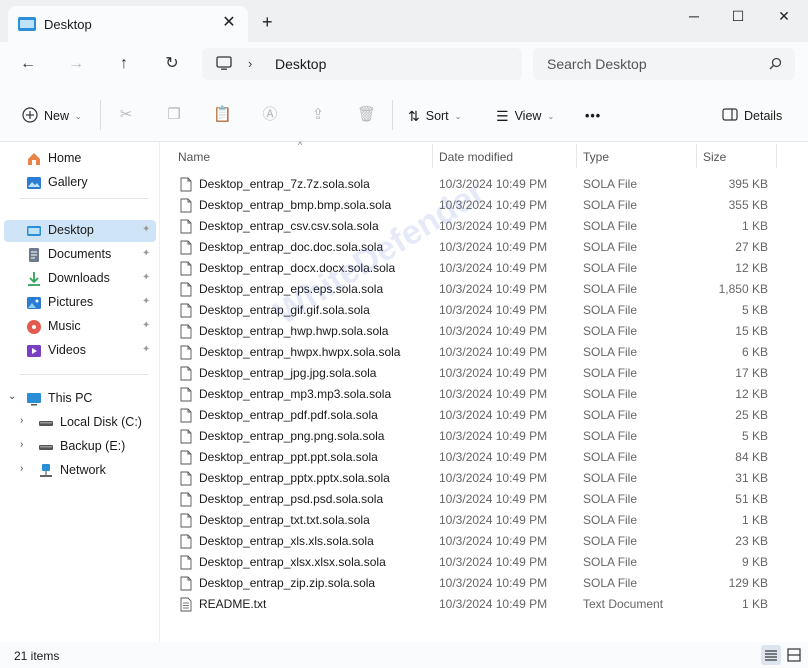  Describe the element at coordinates (293, 331) in the screenshot. I see `file-name: Desktop_entrap_hwp.hwp.sola.sola` at that location.